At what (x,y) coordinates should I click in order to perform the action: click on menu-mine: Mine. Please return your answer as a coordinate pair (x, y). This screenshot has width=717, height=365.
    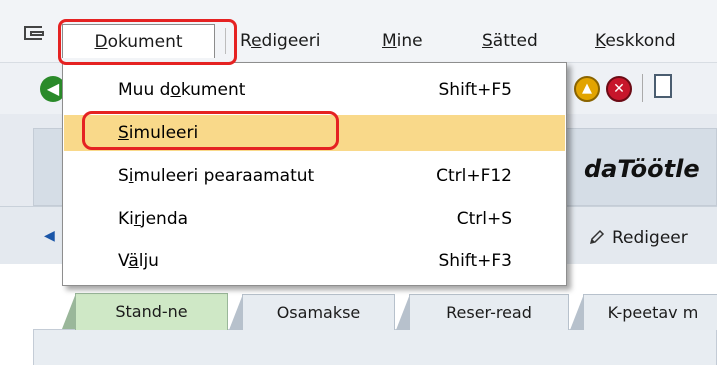
    Looking at the image, I should click on (402, 41).